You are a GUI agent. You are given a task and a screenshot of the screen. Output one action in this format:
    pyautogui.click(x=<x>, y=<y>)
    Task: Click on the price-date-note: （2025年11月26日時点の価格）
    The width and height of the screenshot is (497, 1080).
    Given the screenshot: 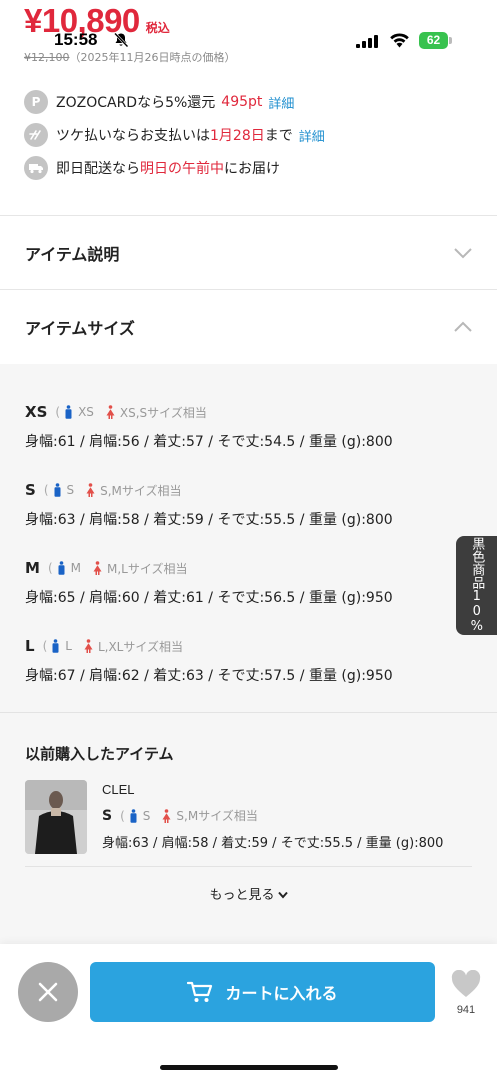 What is the action you would take?
    pyautogui.click(x=152, y=57)
    